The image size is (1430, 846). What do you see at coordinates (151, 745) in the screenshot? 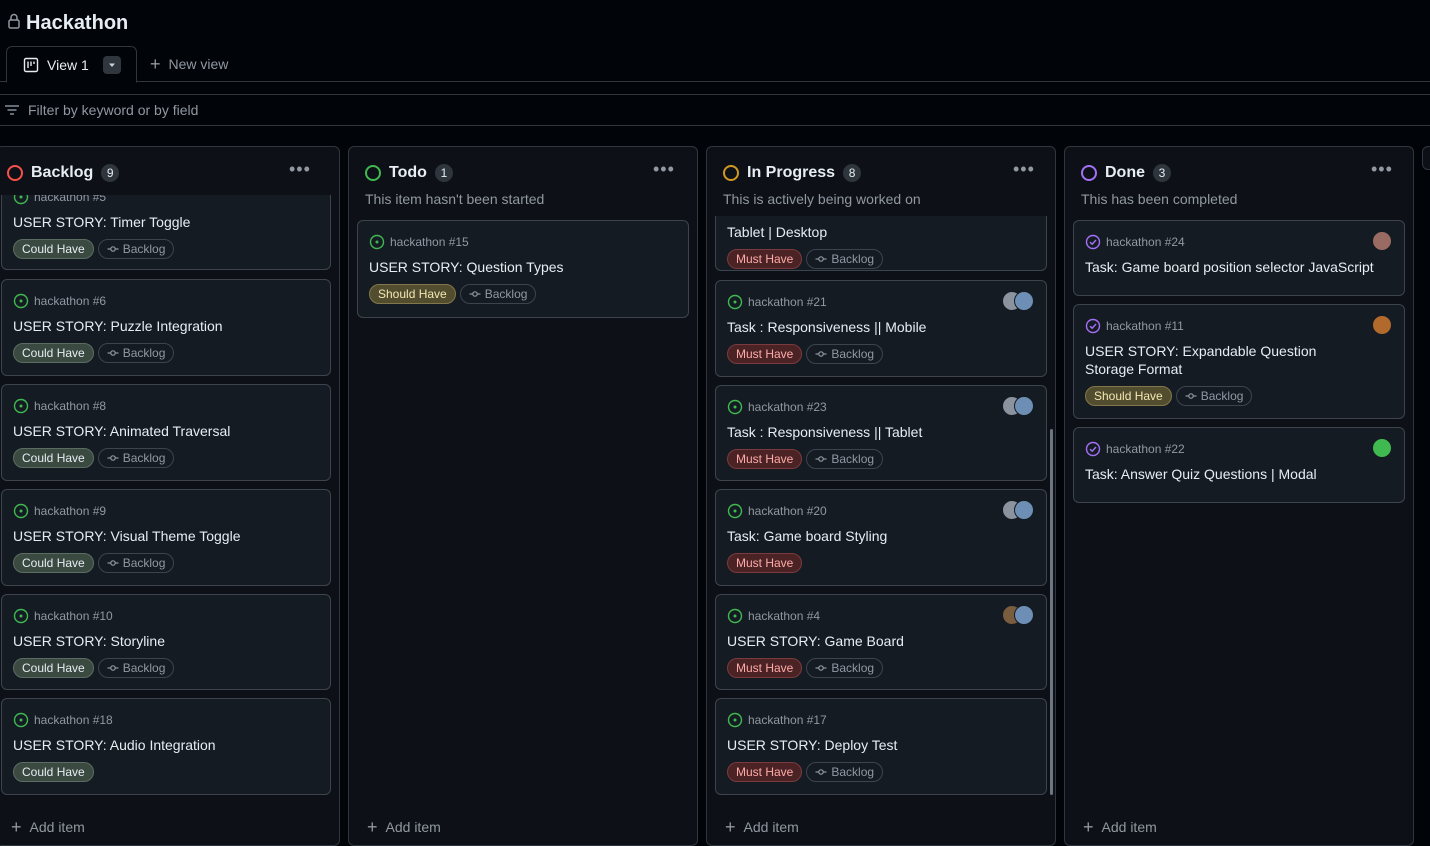
I see `card-title: USER STORY: Audio Integration` at bounding box center [151, 745].